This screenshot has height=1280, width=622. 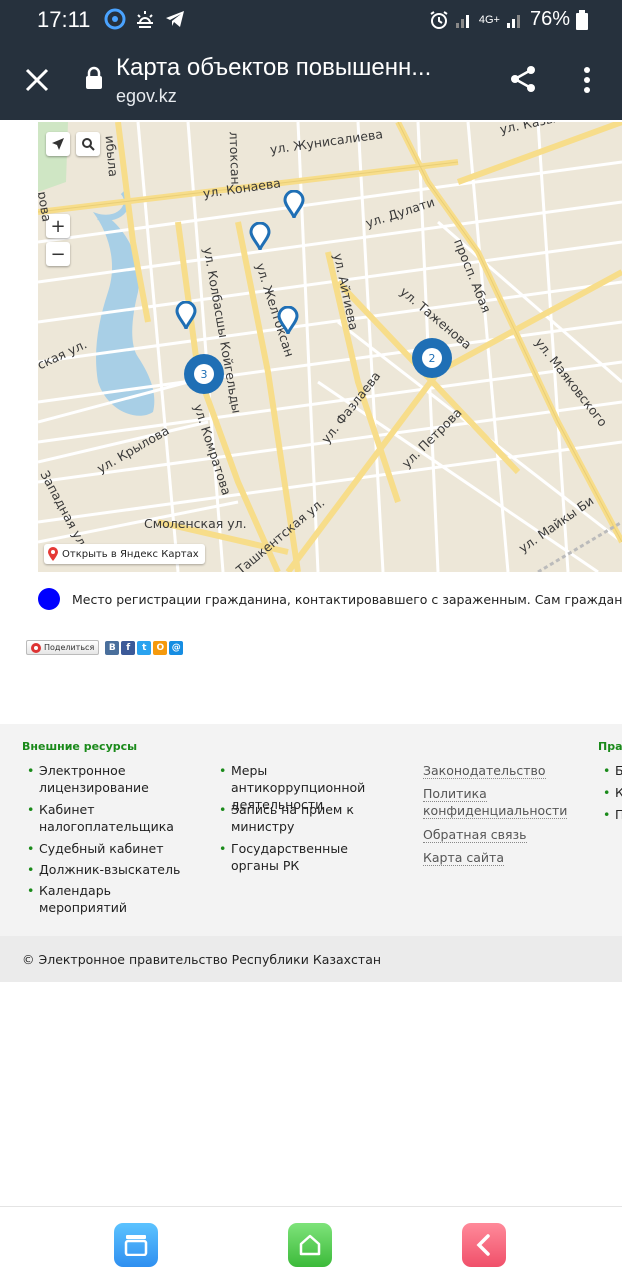 I want to click on footer-link-label: К, so click(x=618, y=792).